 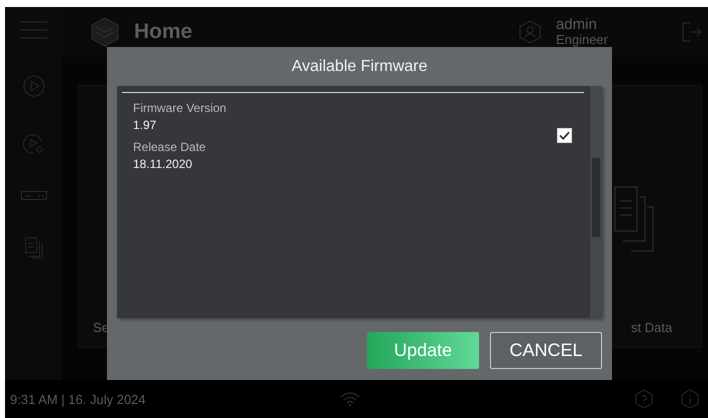 What do you see at coordinates (530, 32) in the screenshot?
I see `user-icon` at bounding box center [530, 32].